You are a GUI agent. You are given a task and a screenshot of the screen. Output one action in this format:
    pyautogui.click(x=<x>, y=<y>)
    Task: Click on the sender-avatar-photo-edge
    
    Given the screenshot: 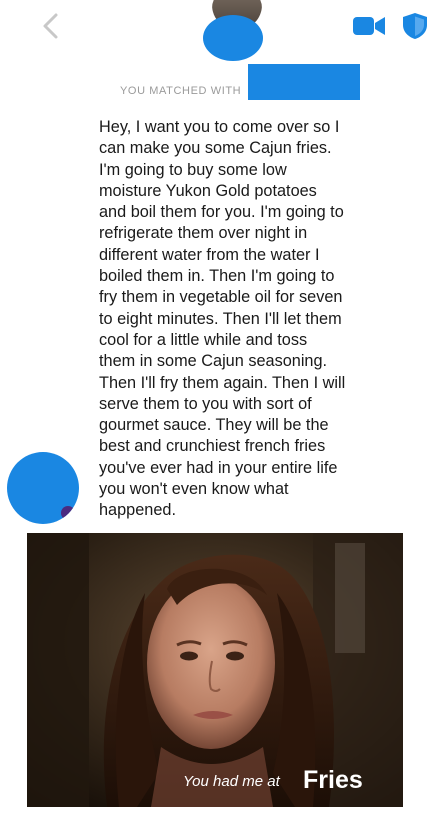 What is the action you would take?
    pyautogui.click(x=68, y=513)
    